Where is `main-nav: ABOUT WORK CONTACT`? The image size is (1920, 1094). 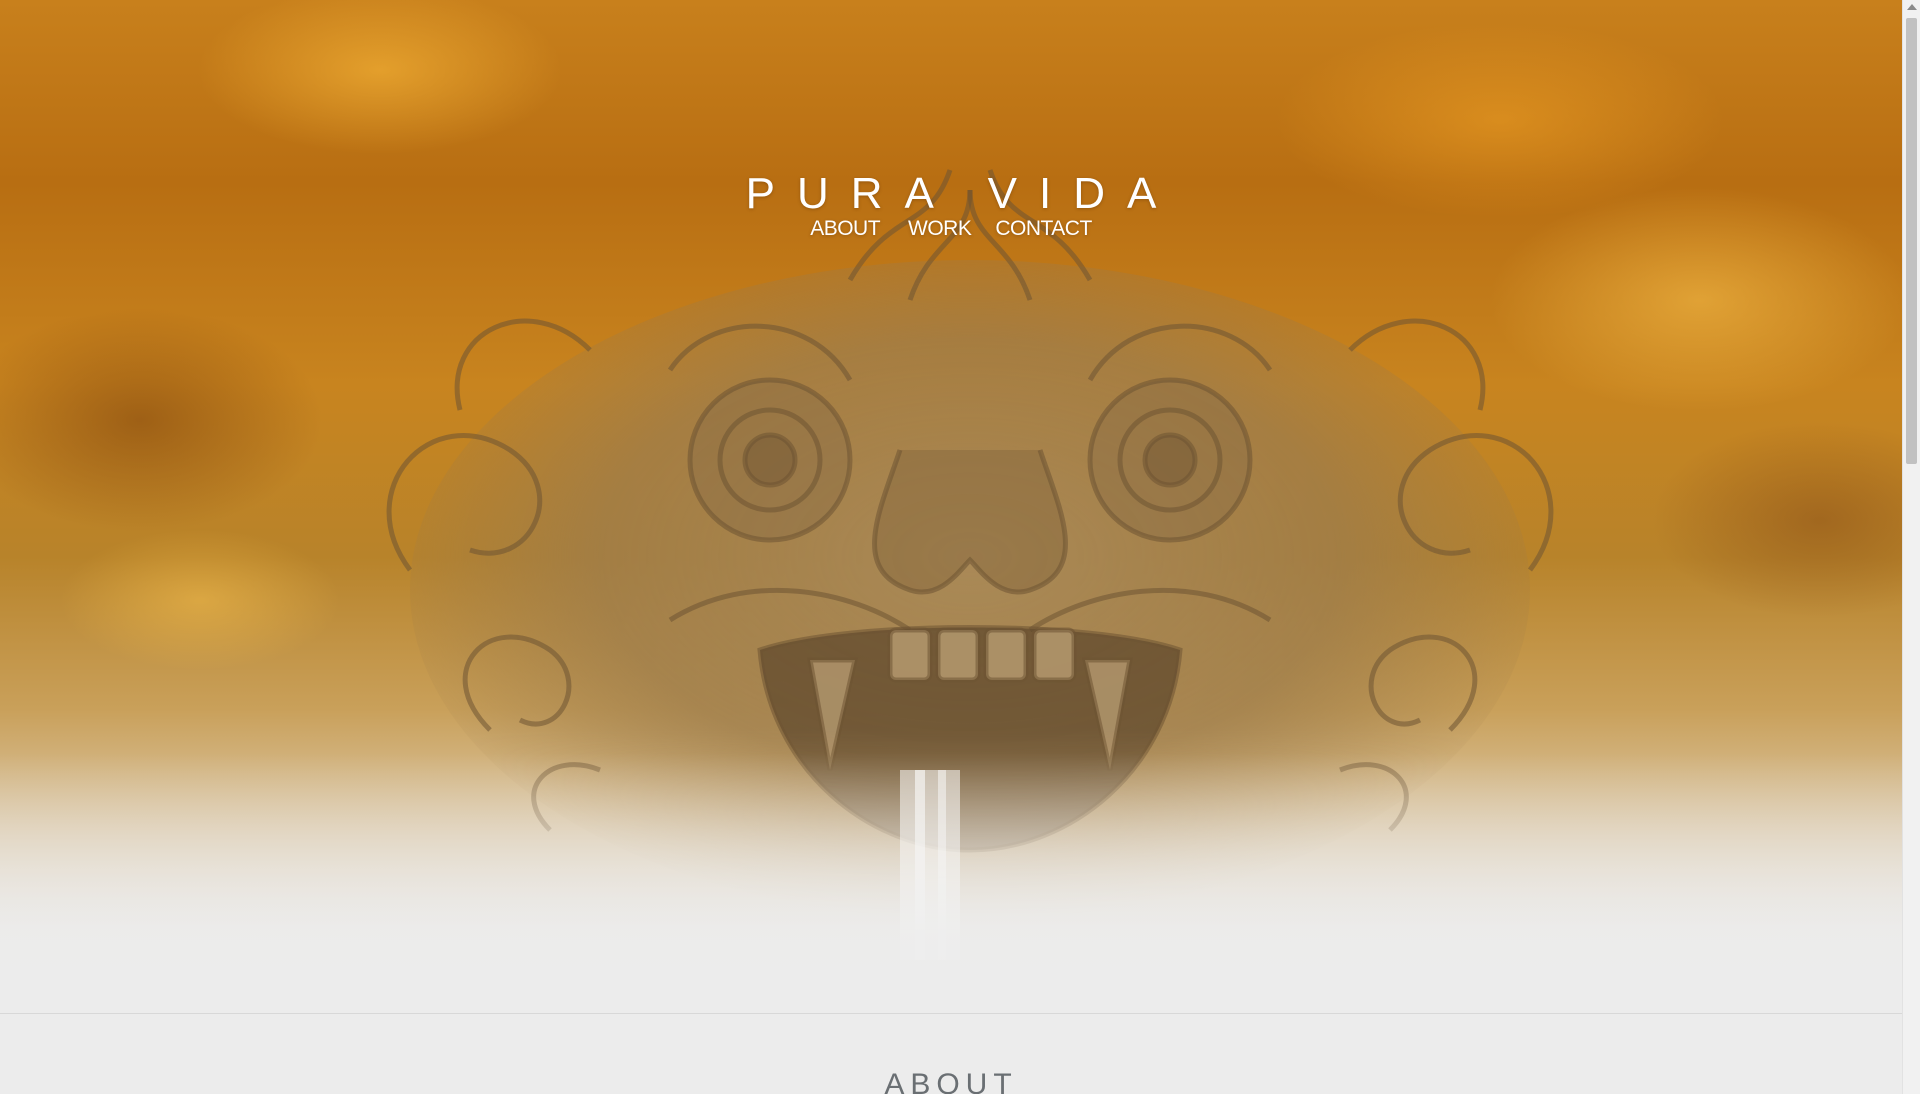
main-nav: ABOUT WORK CONTACT is located at coordinates (951, 229).